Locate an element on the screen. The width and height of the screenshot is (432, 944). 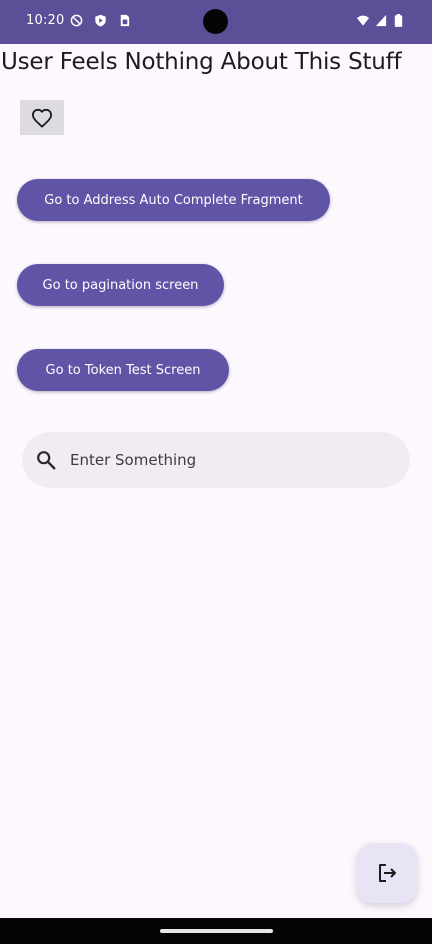
address-autocomplete-button: Go to Address Auto Complete Fragment is located at coordinates (173, 200).